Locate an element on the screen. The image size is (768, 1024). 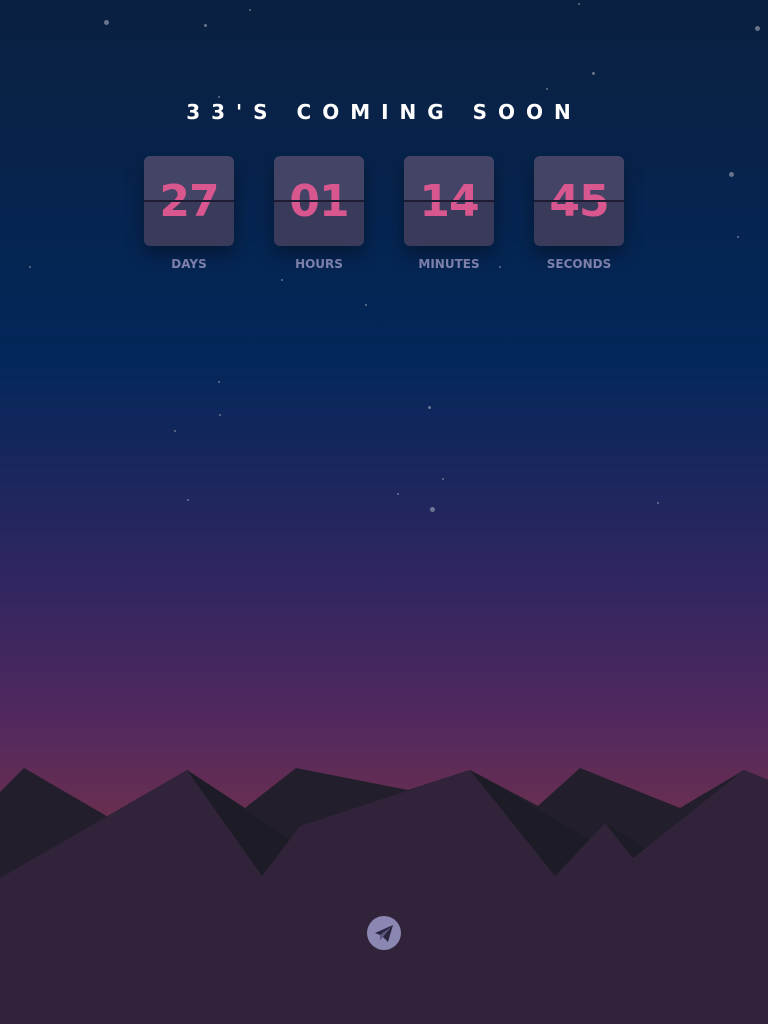
telegram-button is located at coordinates (384, 933).